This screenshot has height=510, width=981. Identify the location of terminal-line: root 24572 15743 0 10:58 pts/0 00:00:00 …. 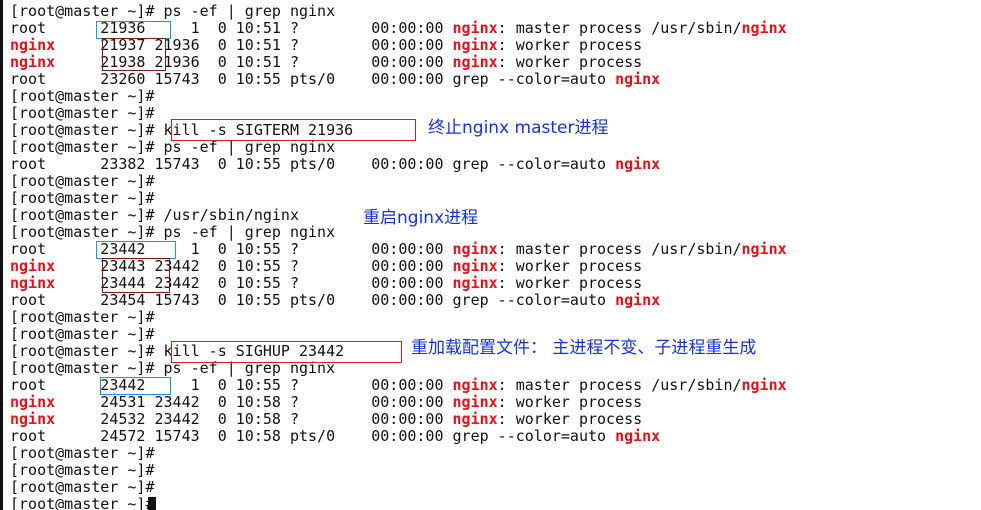
(335, 436).